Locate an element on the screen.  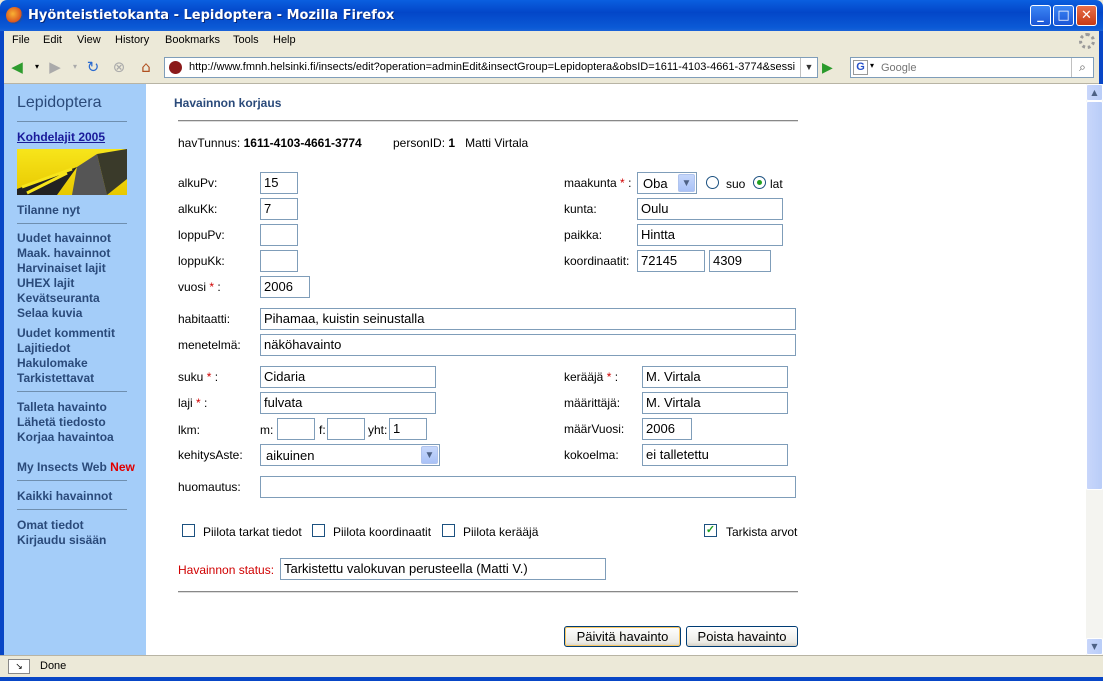
butterfly-image is located at coordinates (72, 172).